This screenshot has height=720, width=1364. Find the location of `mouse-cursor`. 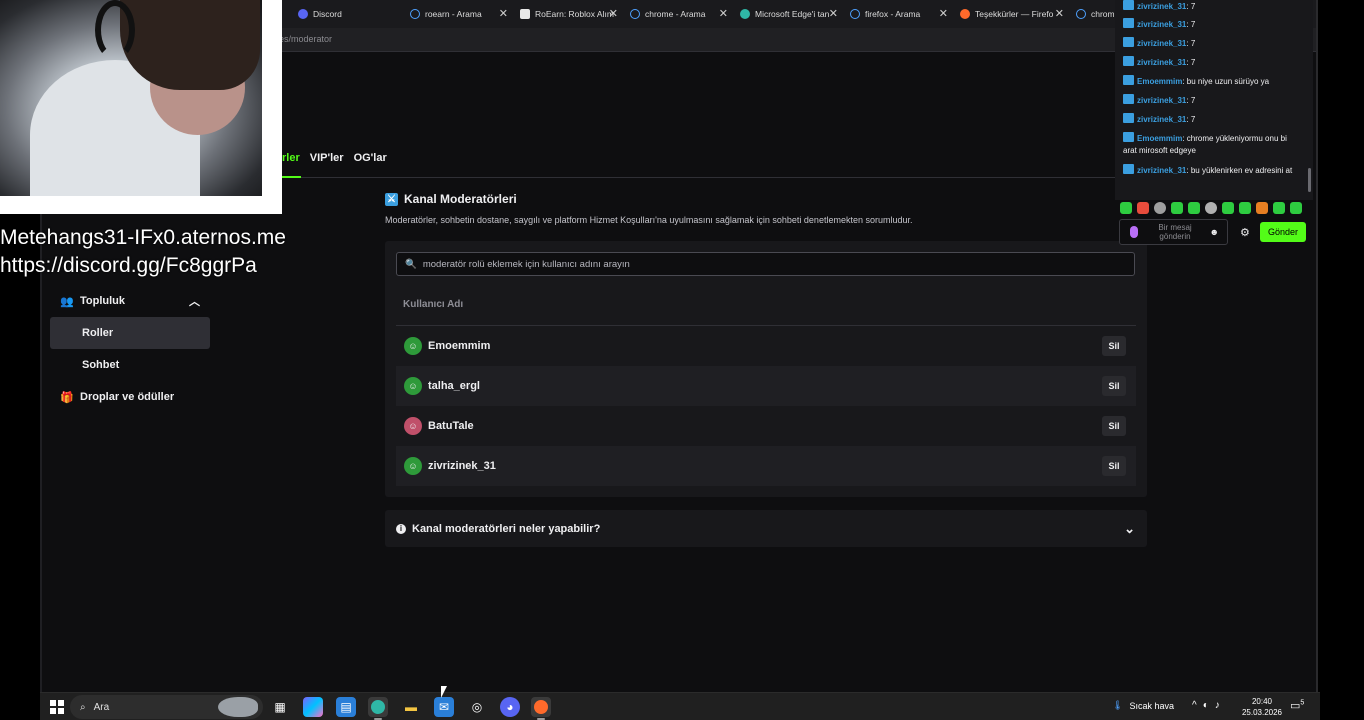

mouse-cursor is located at coordinates (444, 692).